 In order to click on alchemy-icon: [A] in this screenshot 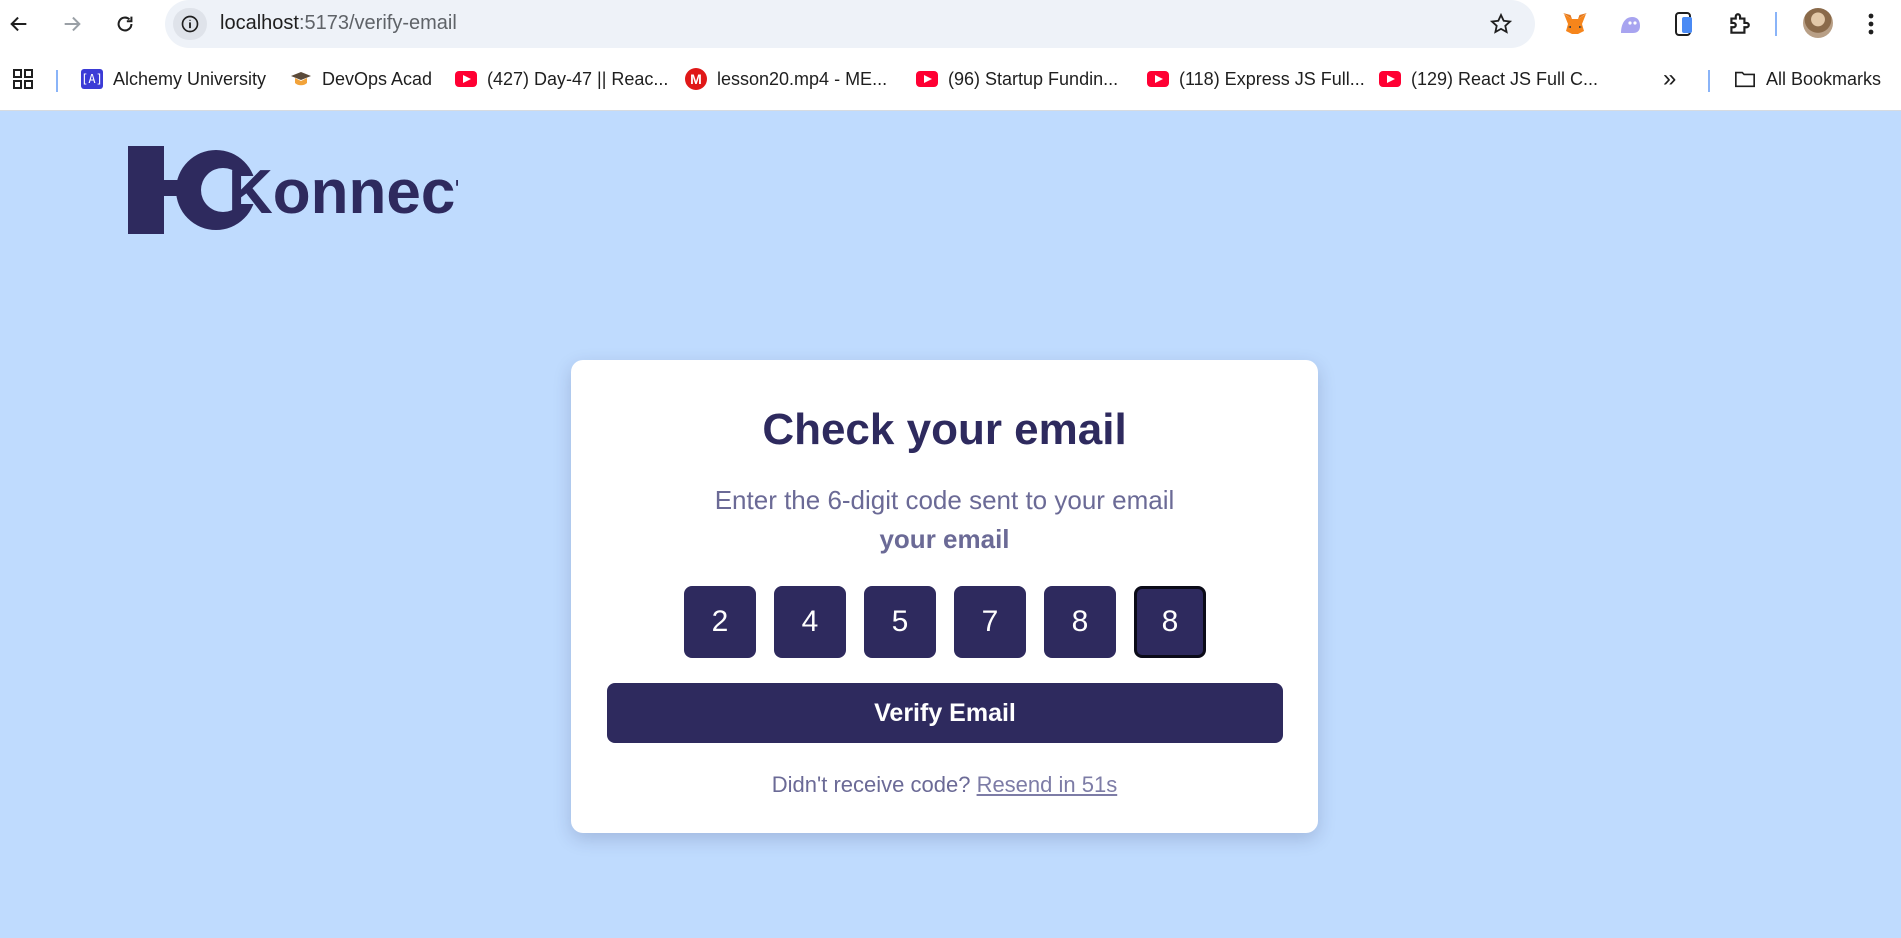, I will do `click(92, 79)`.